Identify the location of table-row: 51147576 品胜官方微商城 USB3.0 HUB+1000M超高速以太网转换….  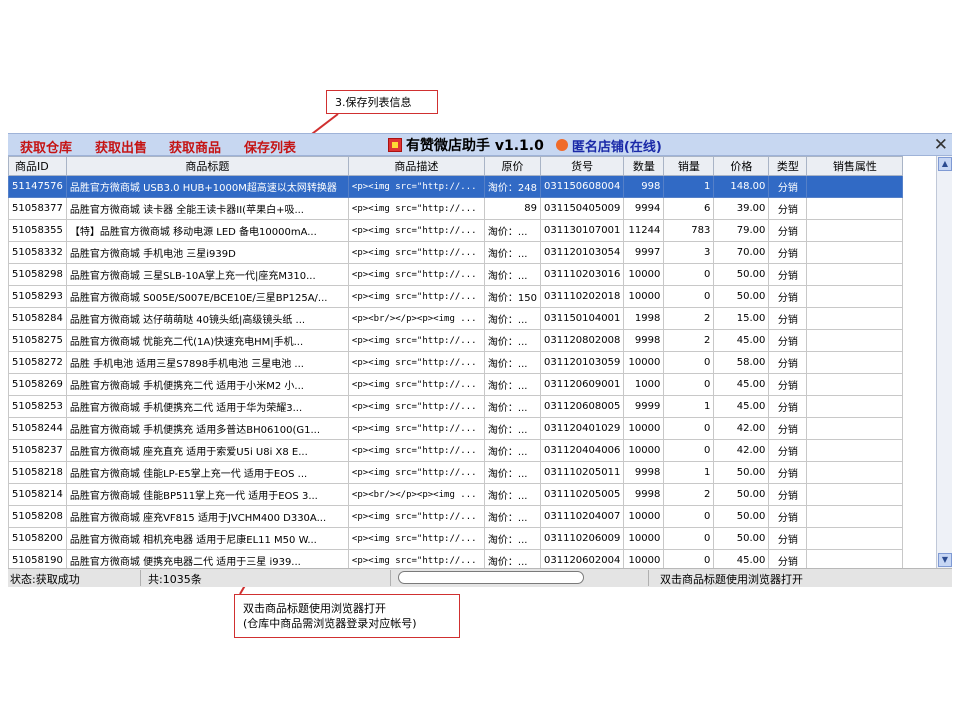
(456, 186).